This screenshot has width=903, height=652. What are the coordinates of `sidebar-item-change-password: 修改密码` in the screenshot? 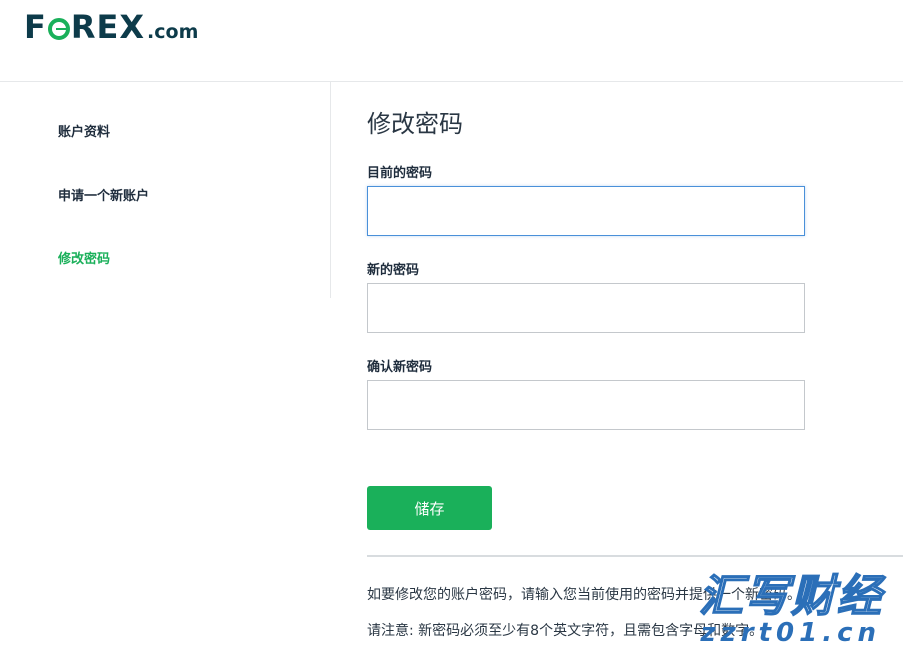 It's located at (84, 257).